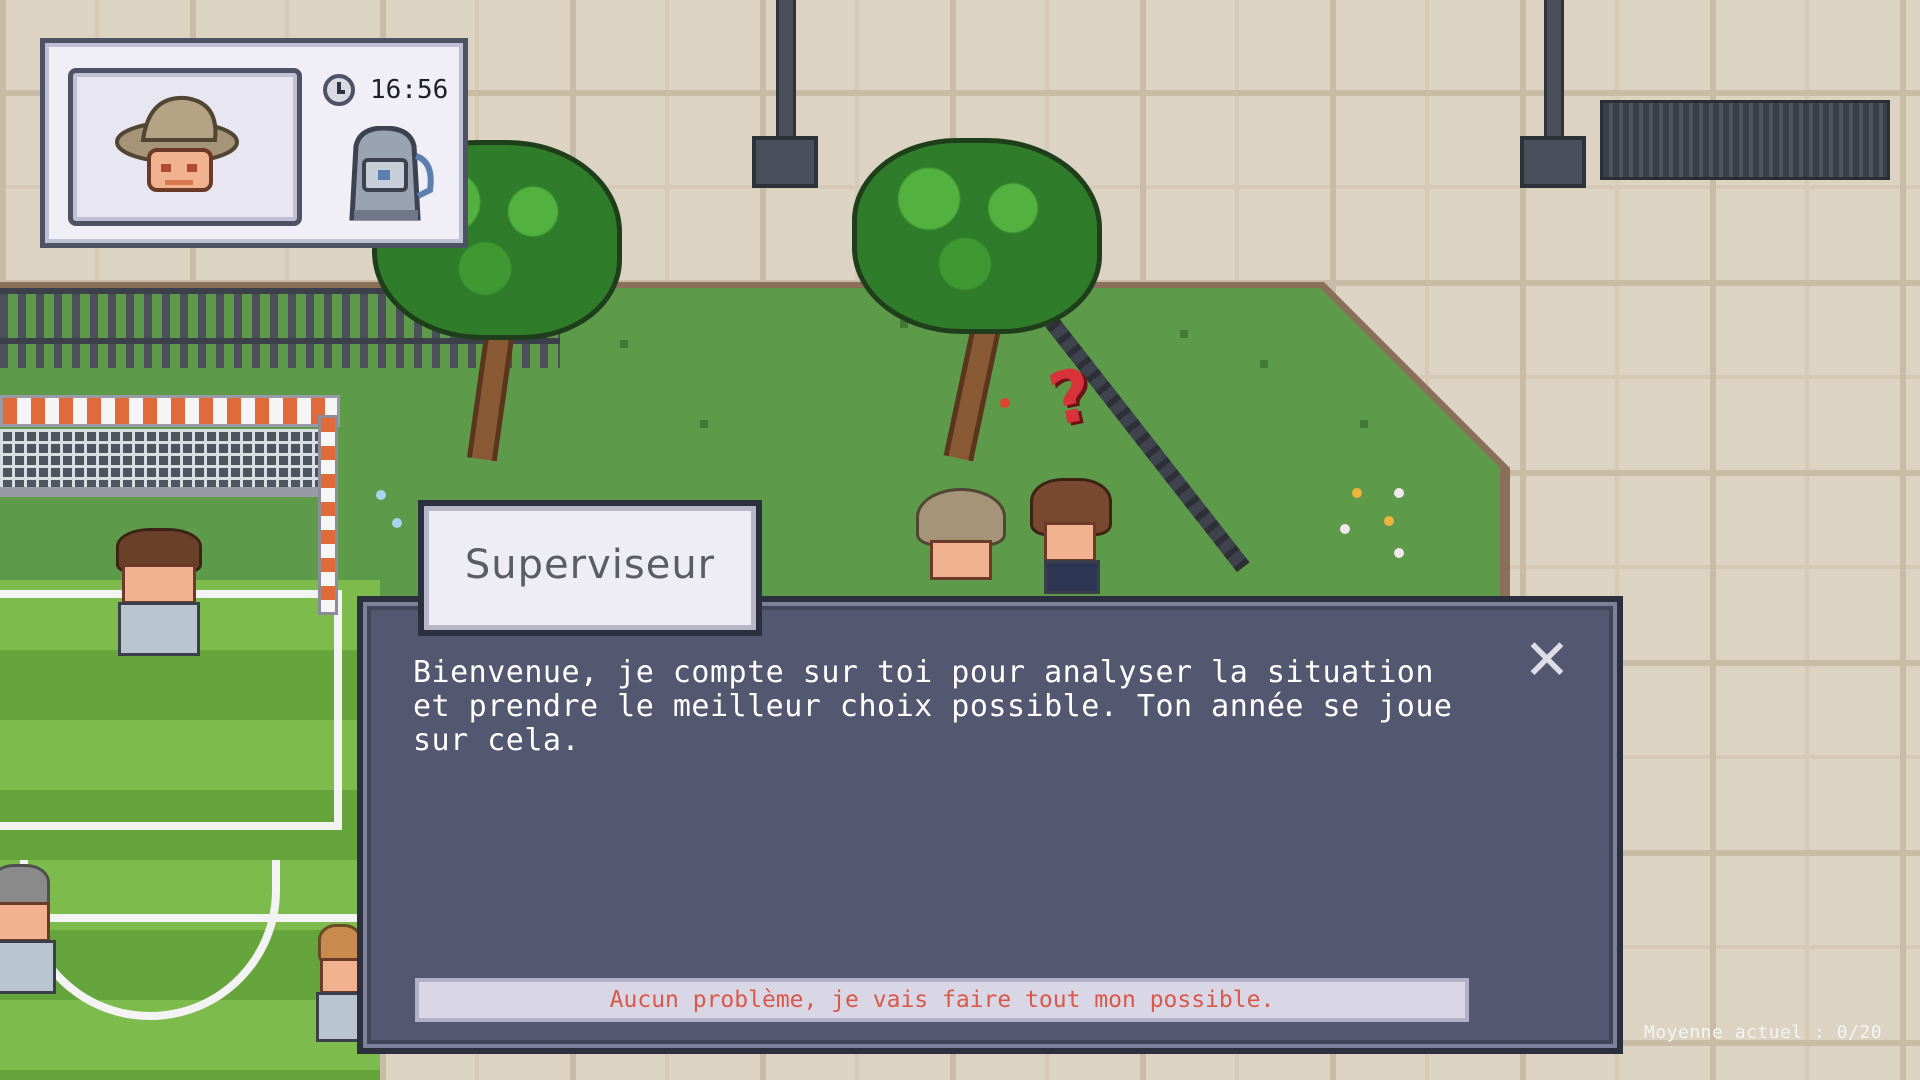 The height and width of the screenshot is (1080, 1920). Describe the element at coordinates (159, 492) in the screenshot. I see `goal-frame` at that location.